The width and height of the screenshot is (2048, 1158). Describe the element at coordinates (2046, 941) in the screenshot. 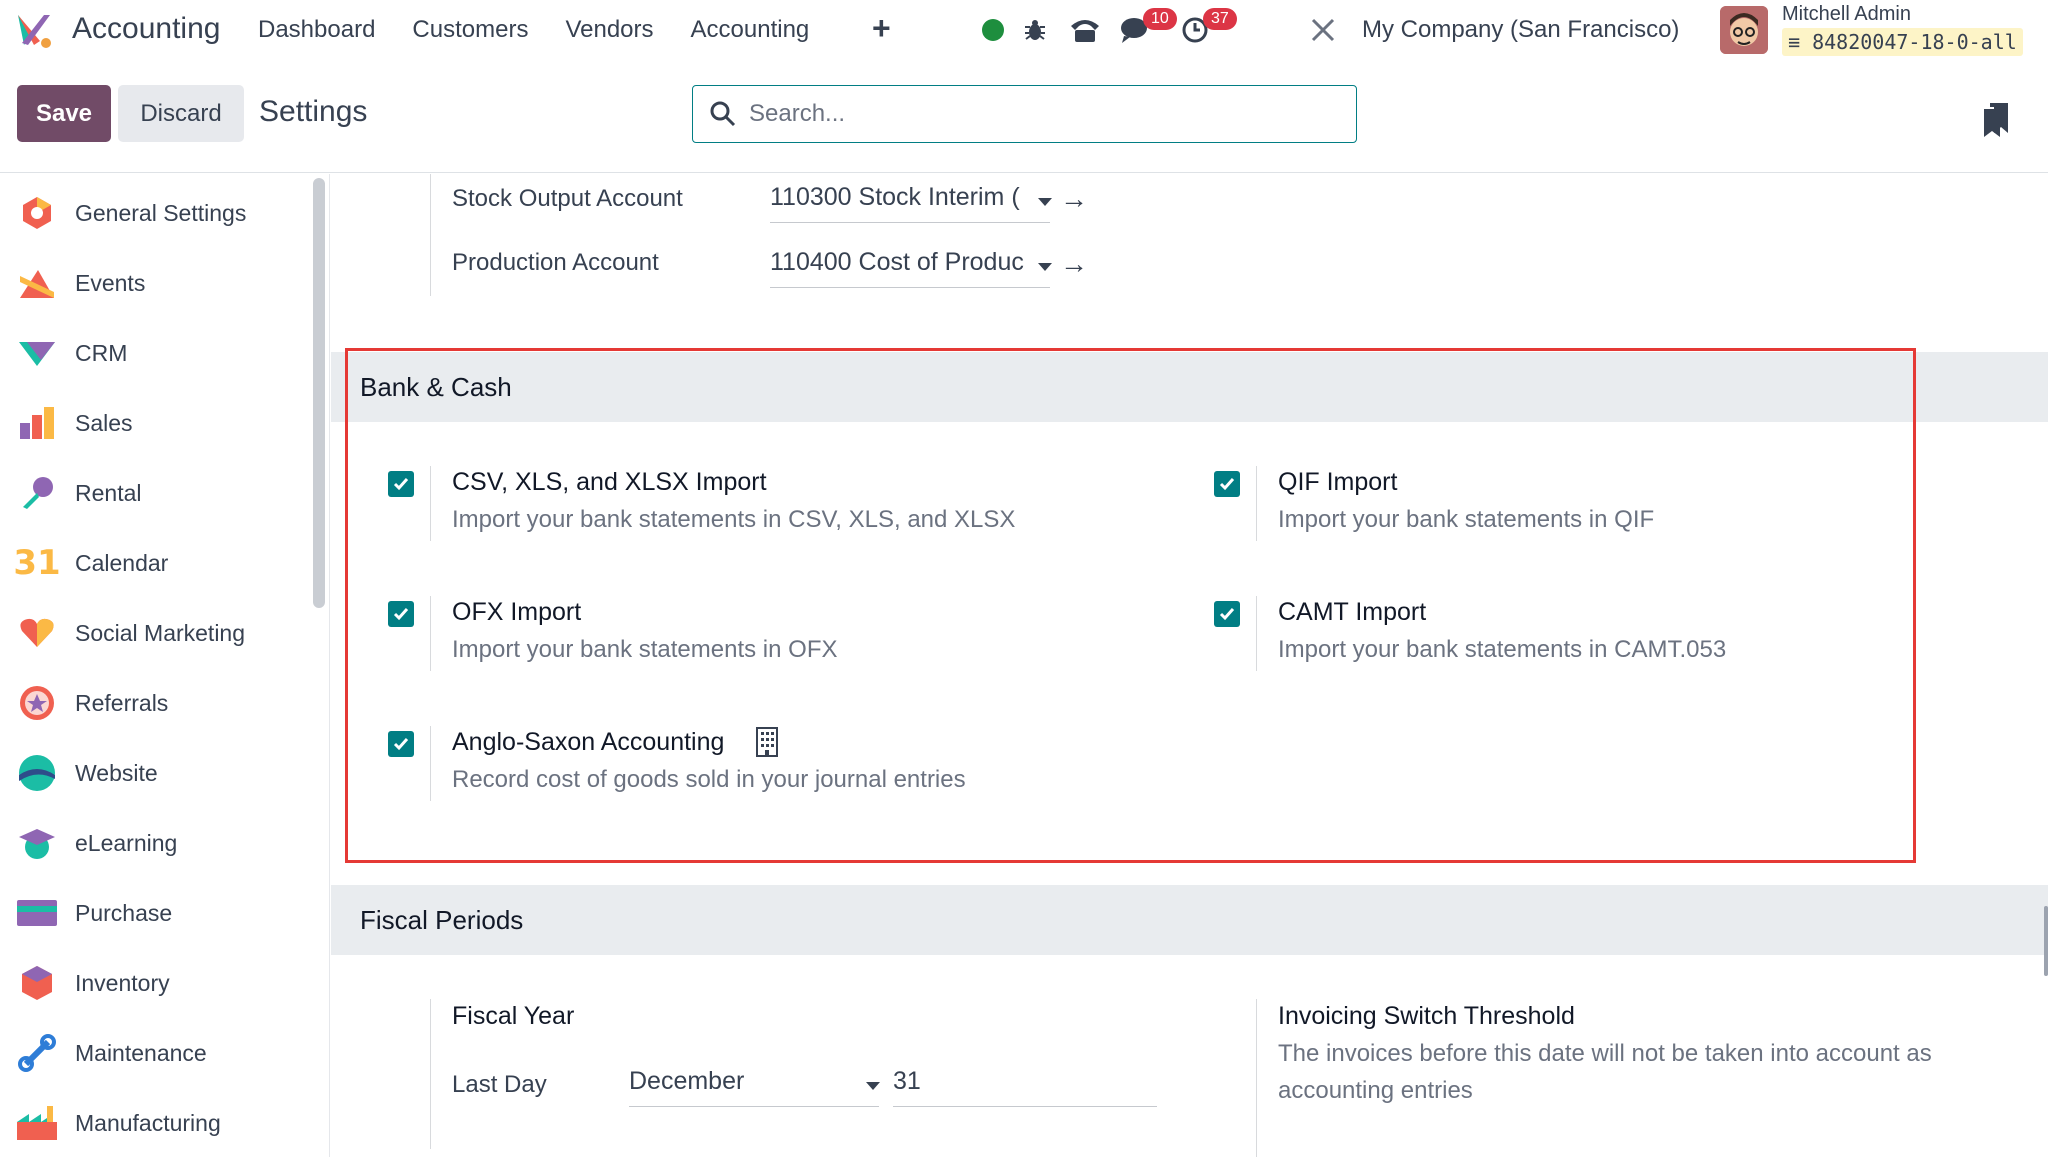

I see `content-scrollbar` at that location.